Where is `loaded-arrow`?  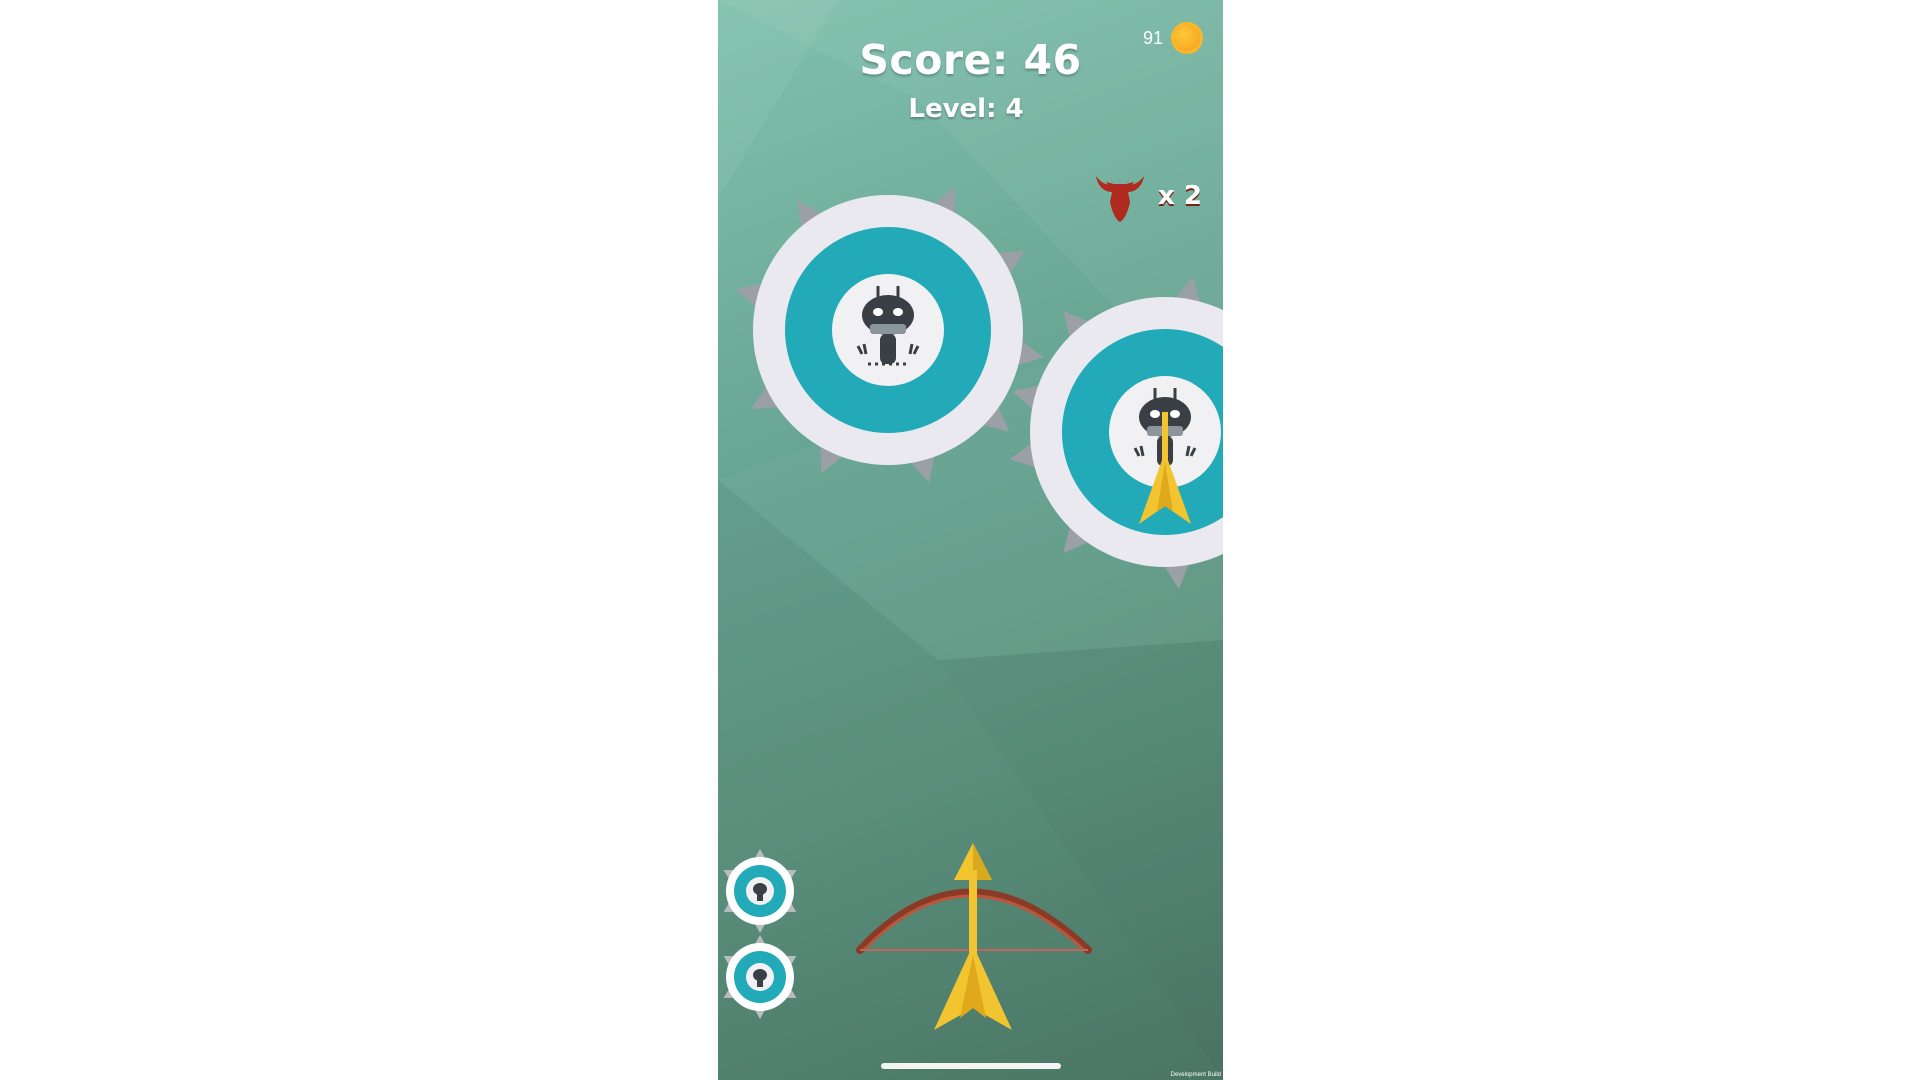 loaded-arrow is located at coordinates (973, 936).